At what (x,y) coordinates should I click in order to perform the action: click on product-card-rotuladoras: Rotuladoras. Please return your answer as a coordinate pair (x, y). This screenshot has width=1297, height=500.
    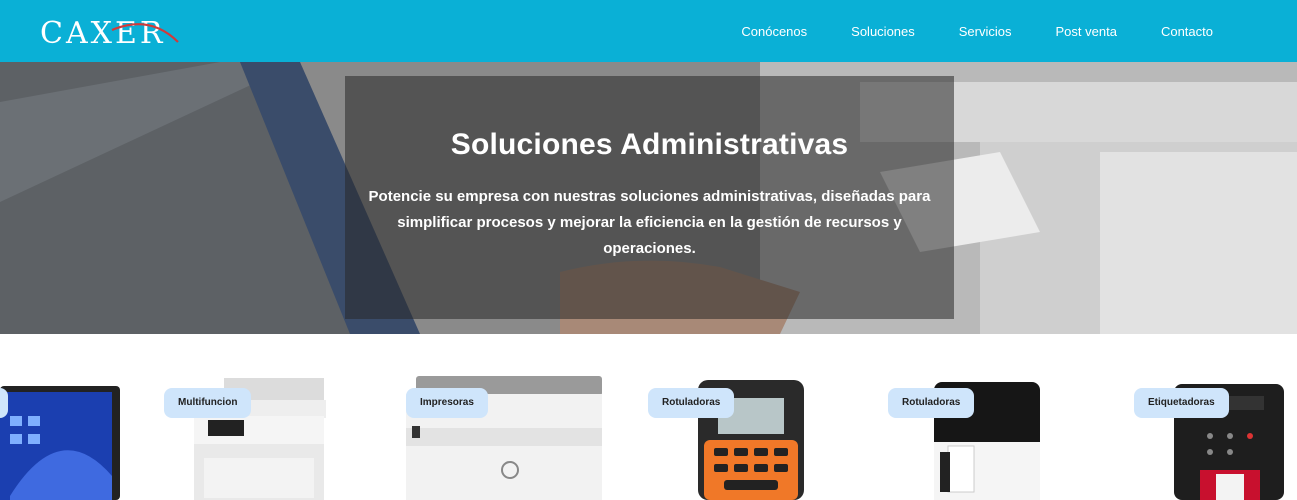
    Looking at the image, I should click on (730, 417).